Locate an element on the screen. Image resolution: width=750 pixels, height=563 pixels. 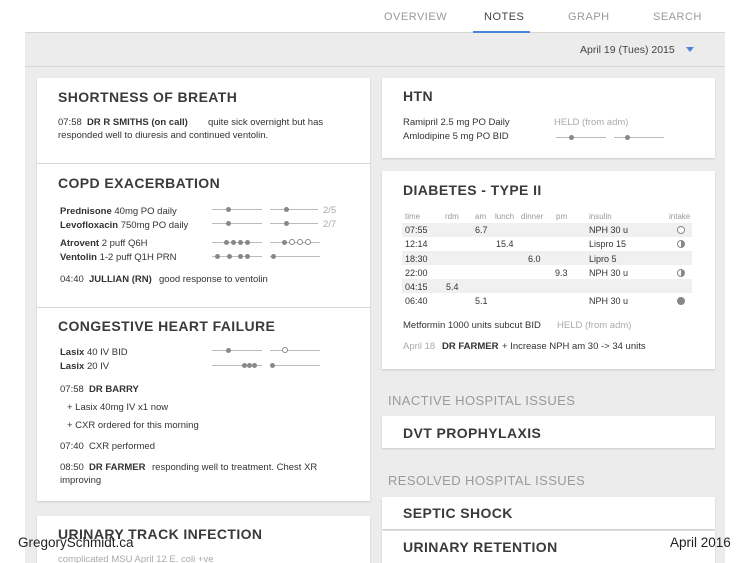
table-cell: 04:15 is located at coordinates (416, 287).